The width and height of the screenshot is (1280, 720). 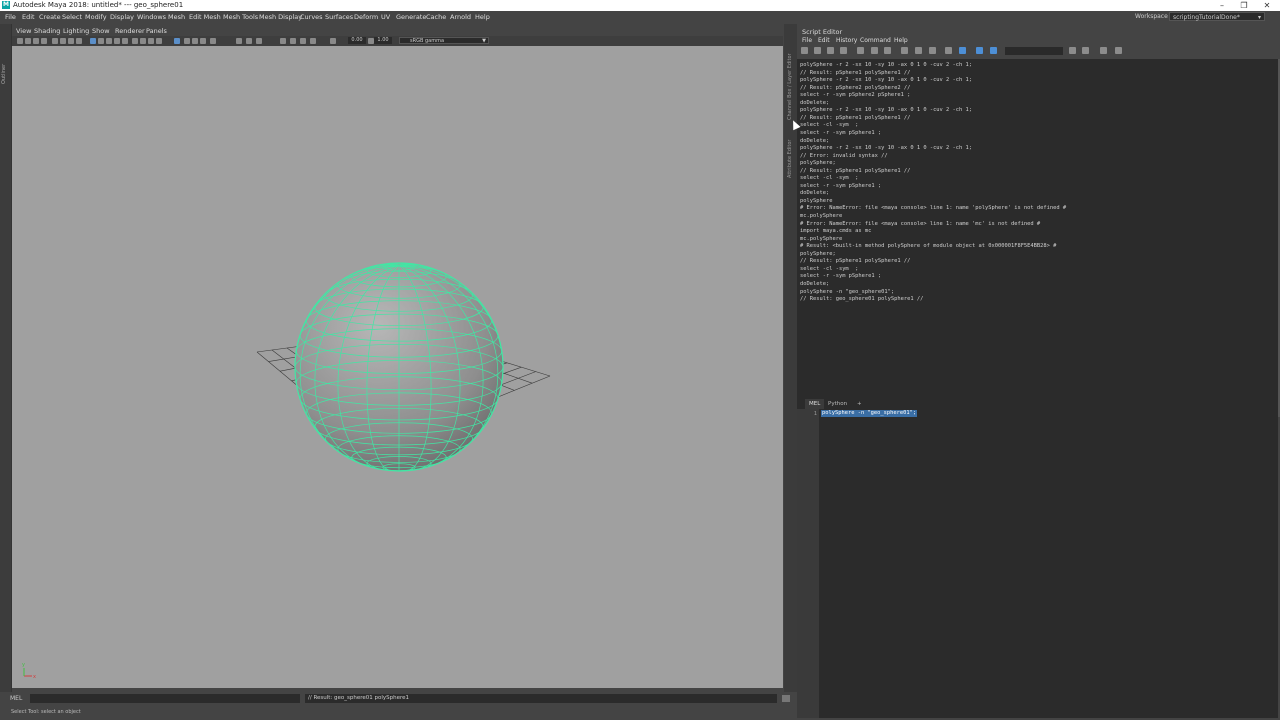 What do you see at coordinates (63, 41) in the screenshot?
I see `film-gate-icon` at bounding box center [63, 41].